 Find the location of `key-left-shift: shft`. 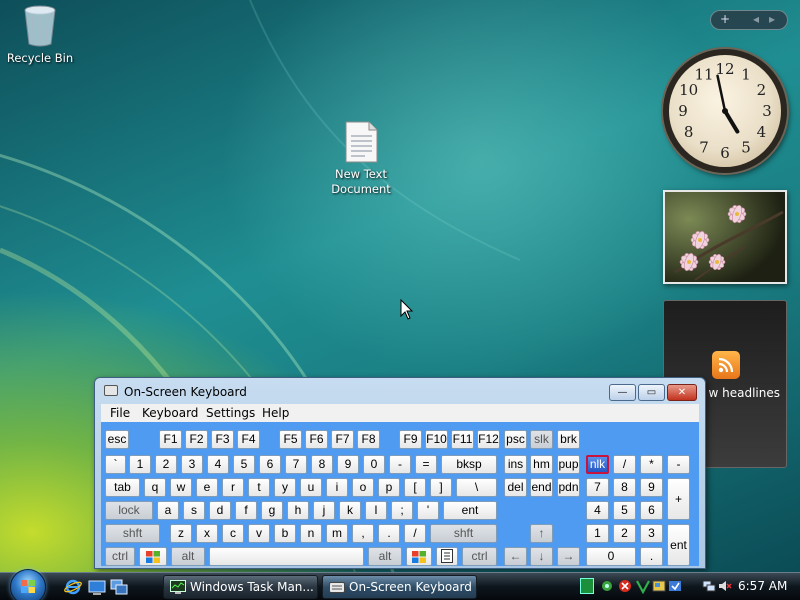

key-left-shift: shft is located at coordinates (132, 533).